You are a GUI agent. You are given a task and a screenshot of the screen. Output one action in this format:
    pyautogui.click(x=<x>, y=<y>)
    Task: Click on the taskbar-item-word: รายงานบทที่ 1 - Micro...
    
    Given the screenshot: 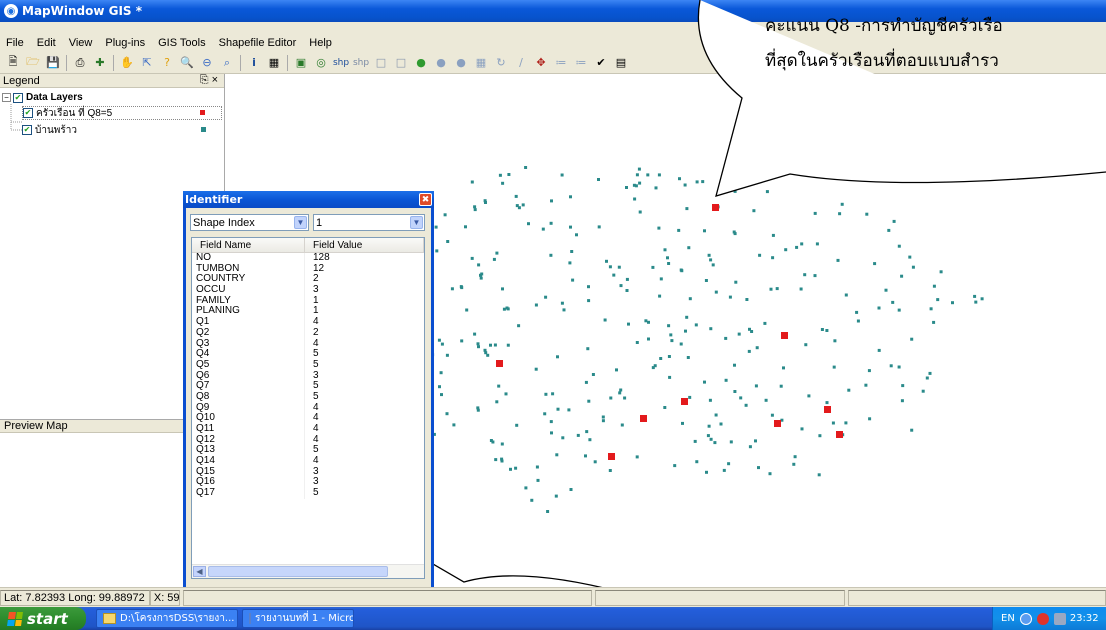 What is the action you would take?
    pyautogui.click(x=298, y=618)
    